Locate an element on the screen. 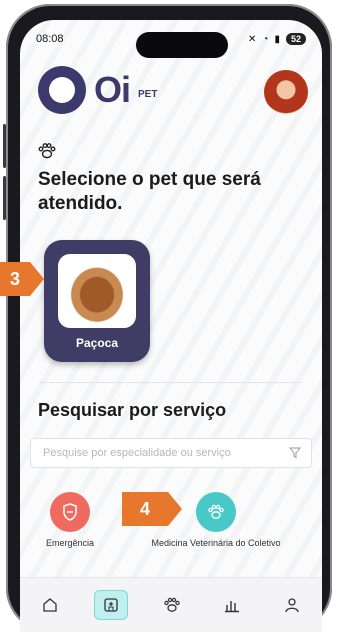 The image size is (340, 634). pet-card: Paçoca is located at coordinates (97, 301).